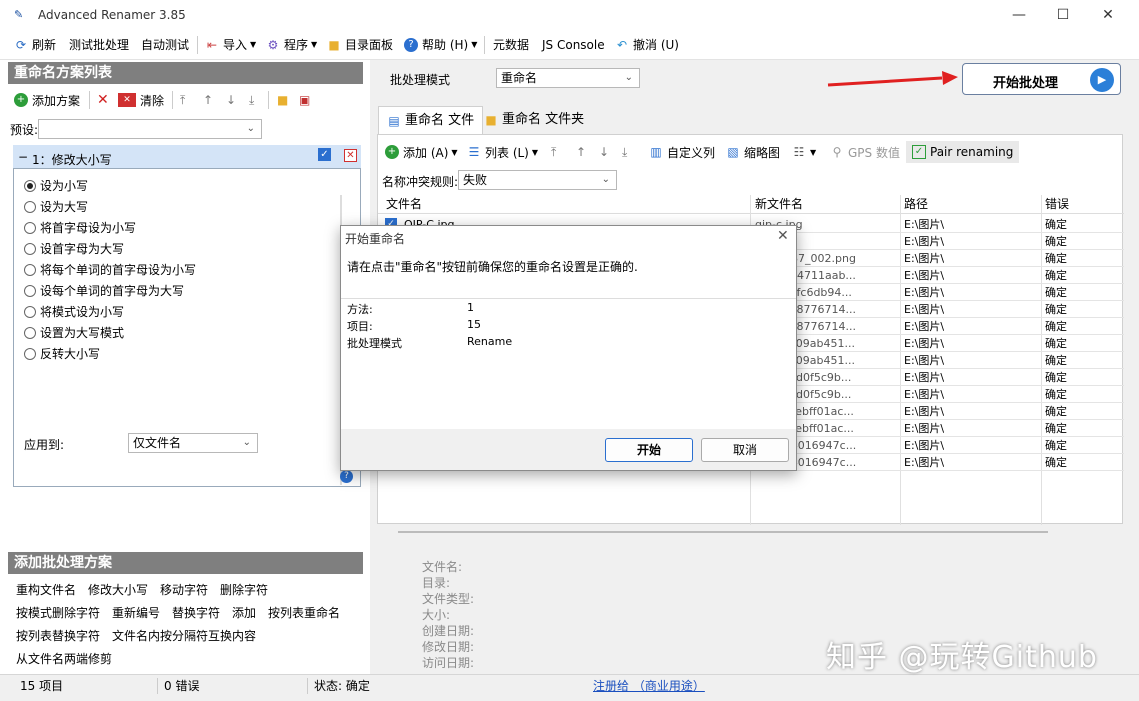 The image size is (1139, 701). I want to click on add-method-item: 修改大小写, so click(118, 590).